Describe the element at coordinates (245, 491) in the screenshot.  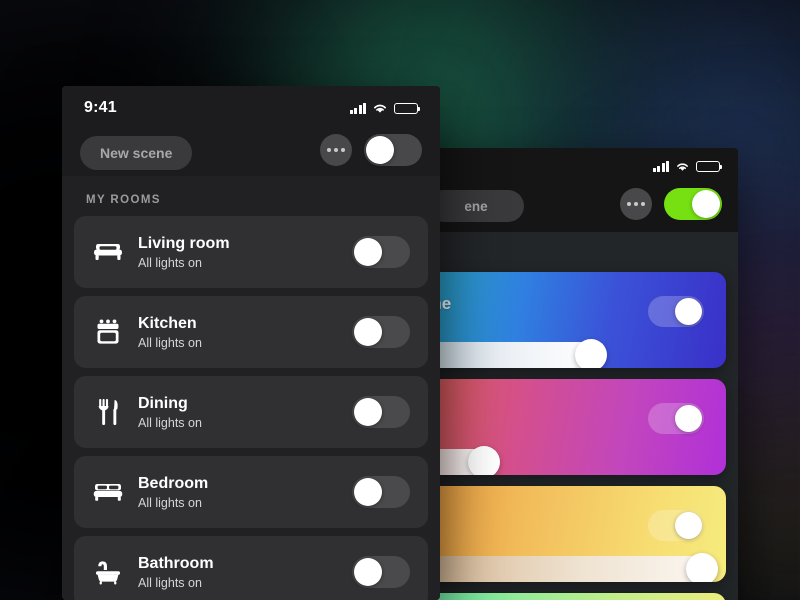
I see `room-text: Bedroom All lights on` at that location.